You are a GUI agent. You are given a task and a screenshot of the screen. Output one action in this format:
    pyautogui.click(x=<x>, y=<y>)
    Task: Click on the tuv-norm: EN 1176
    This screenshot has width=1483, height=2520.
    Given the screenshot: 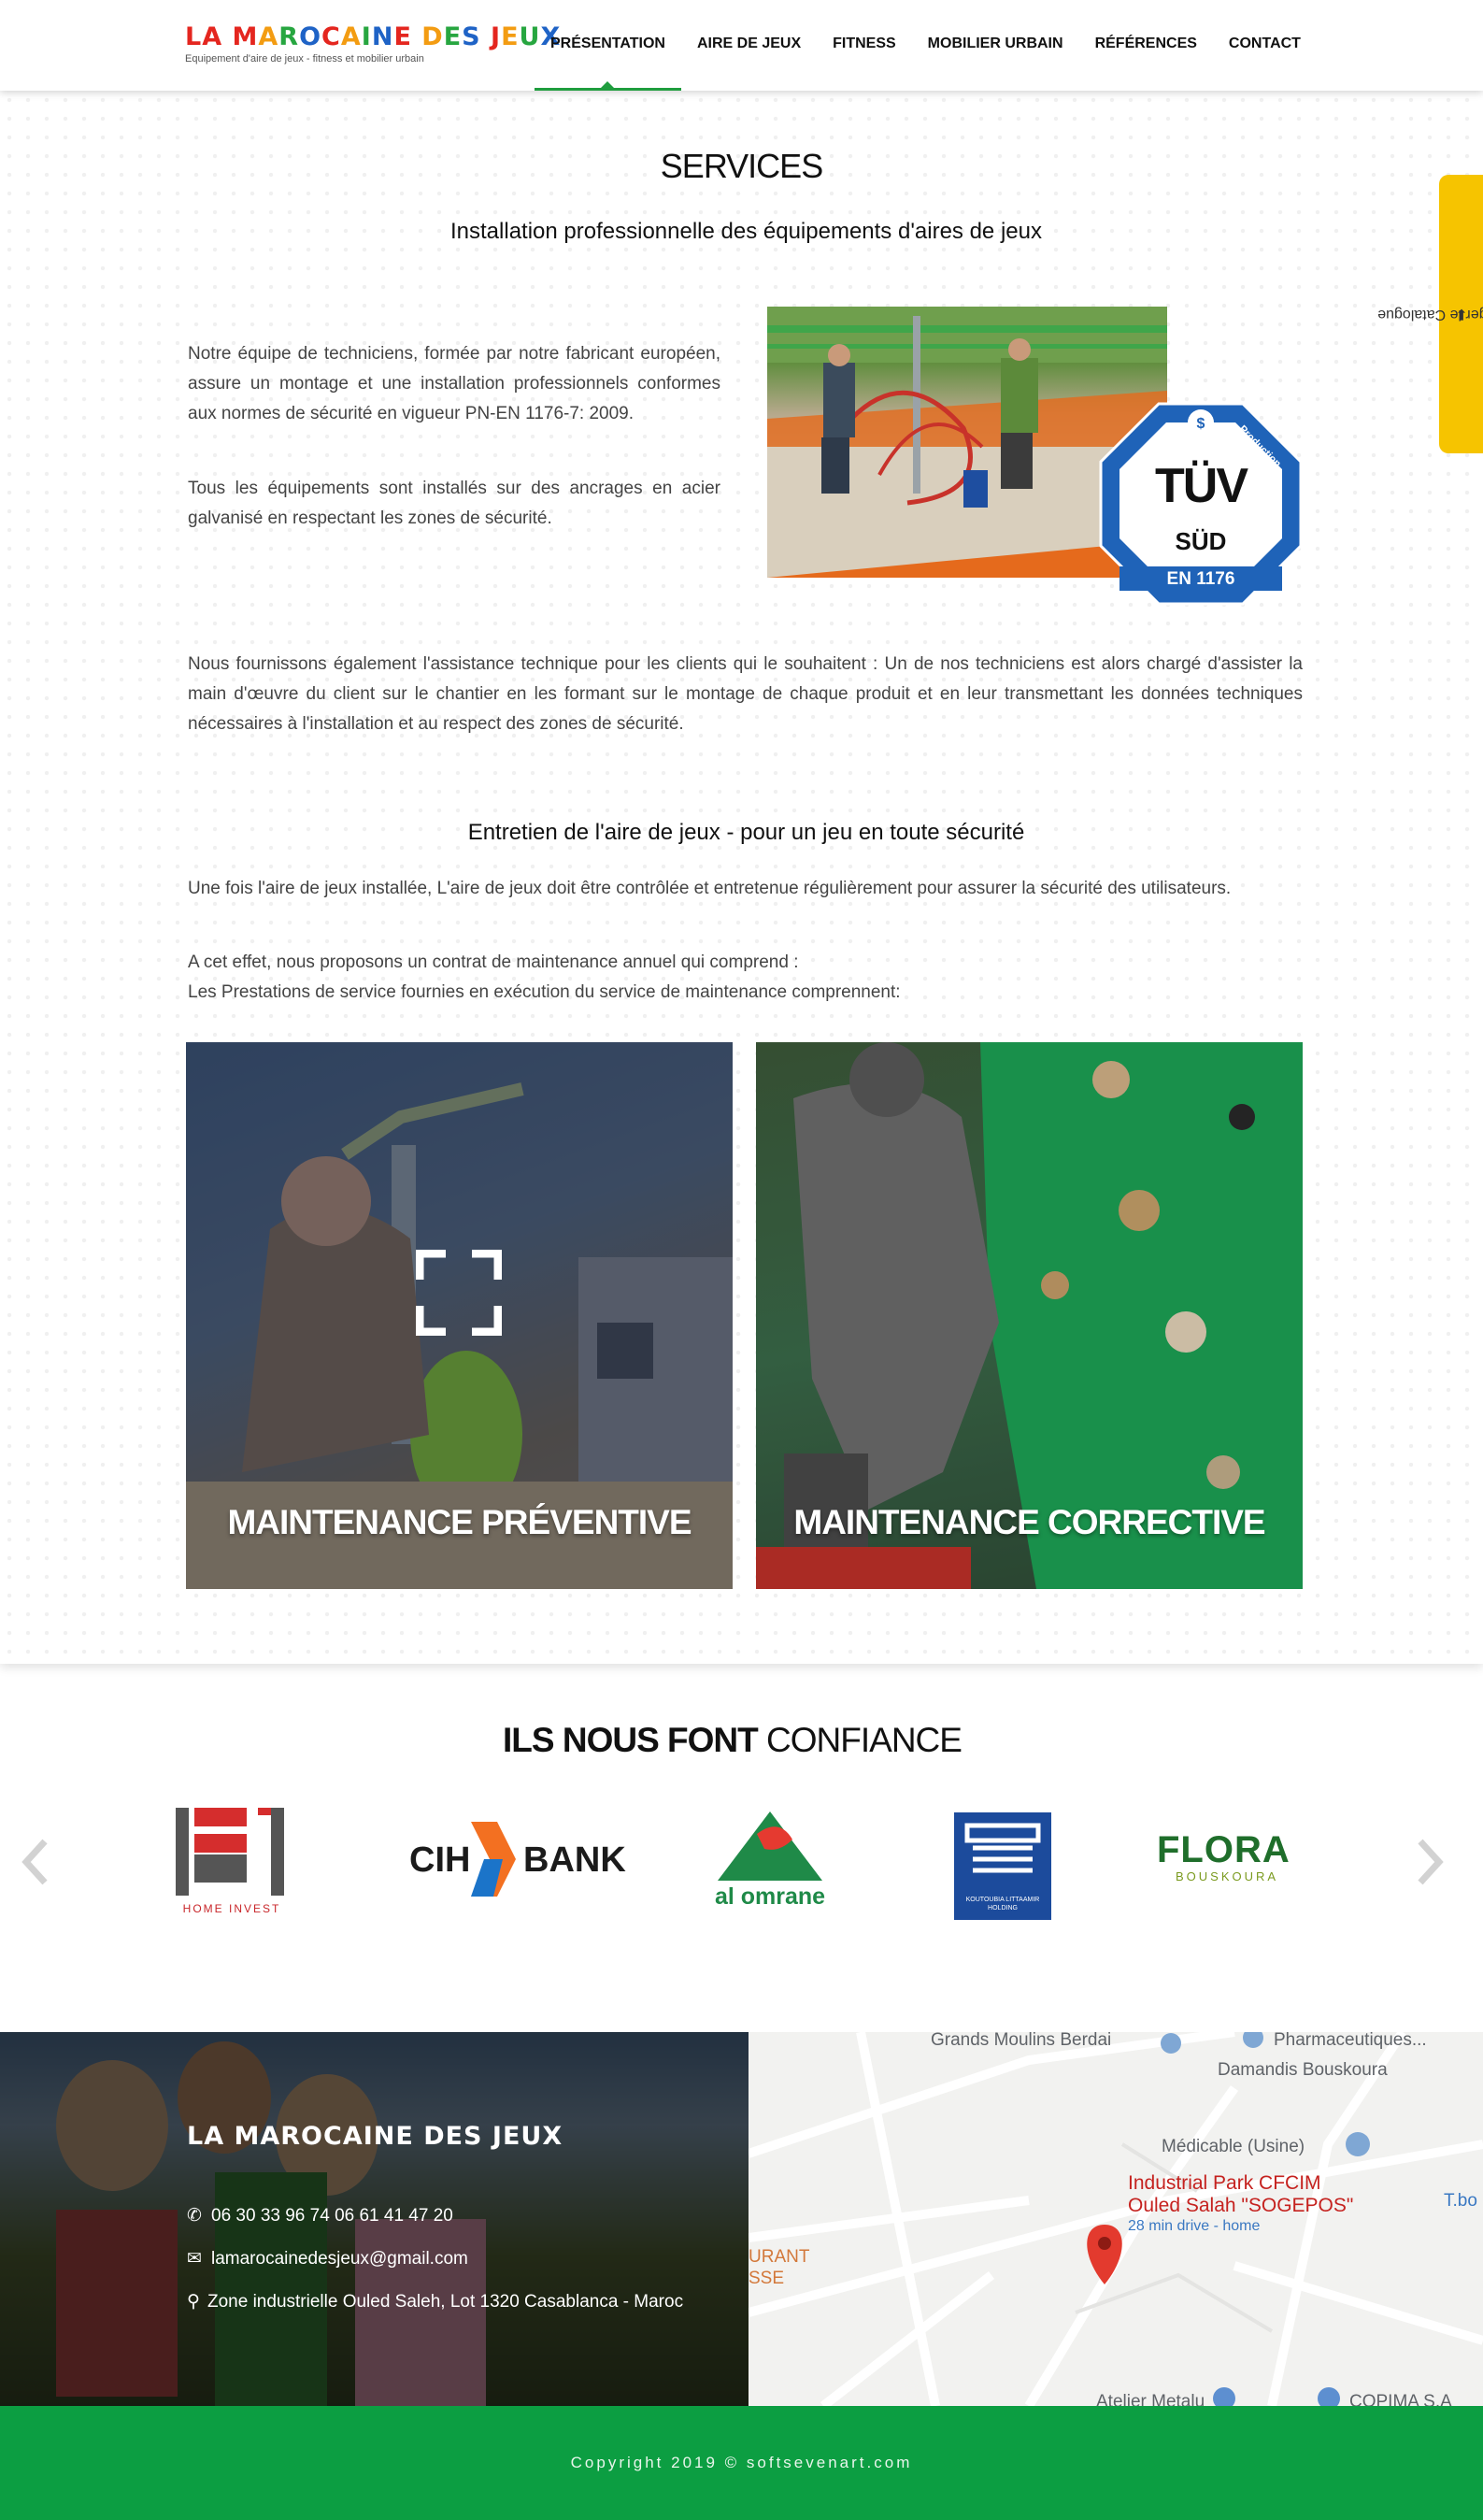 What is the action you would take?
    pyautogui.click(x=1200, y=579)
    